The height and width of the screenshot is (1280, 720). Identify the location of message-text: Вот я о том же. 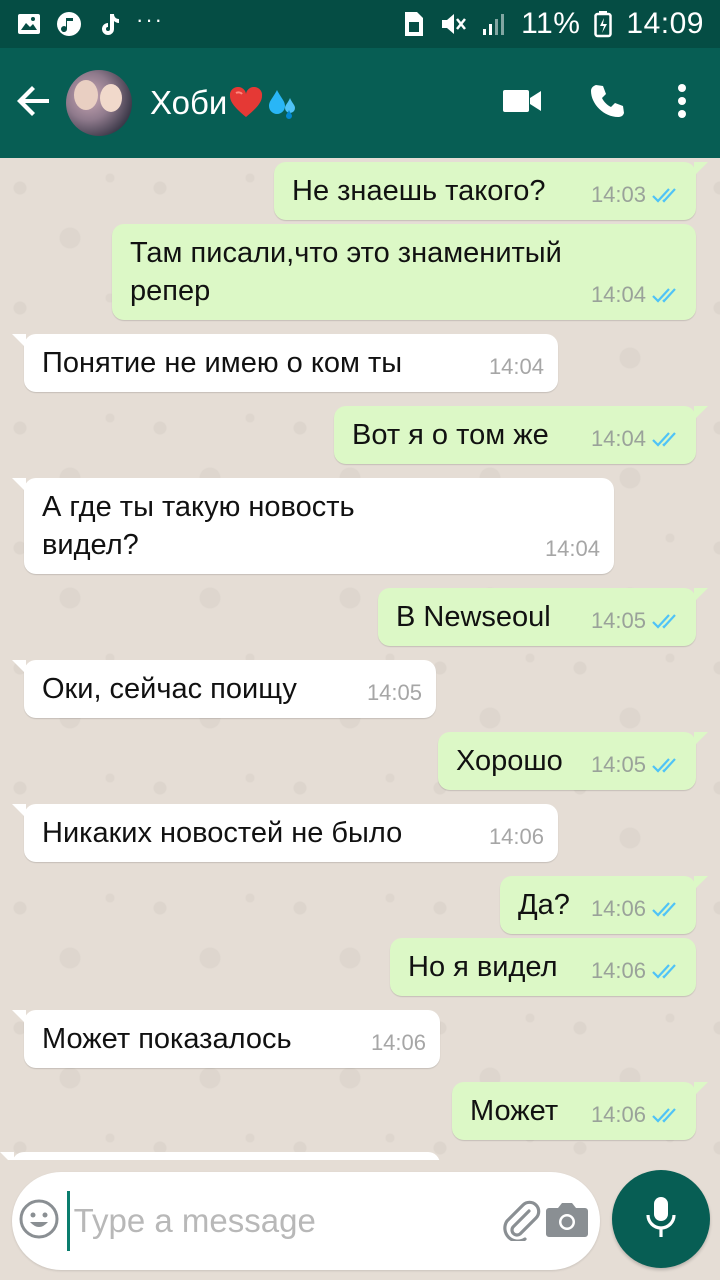
(450, 435).